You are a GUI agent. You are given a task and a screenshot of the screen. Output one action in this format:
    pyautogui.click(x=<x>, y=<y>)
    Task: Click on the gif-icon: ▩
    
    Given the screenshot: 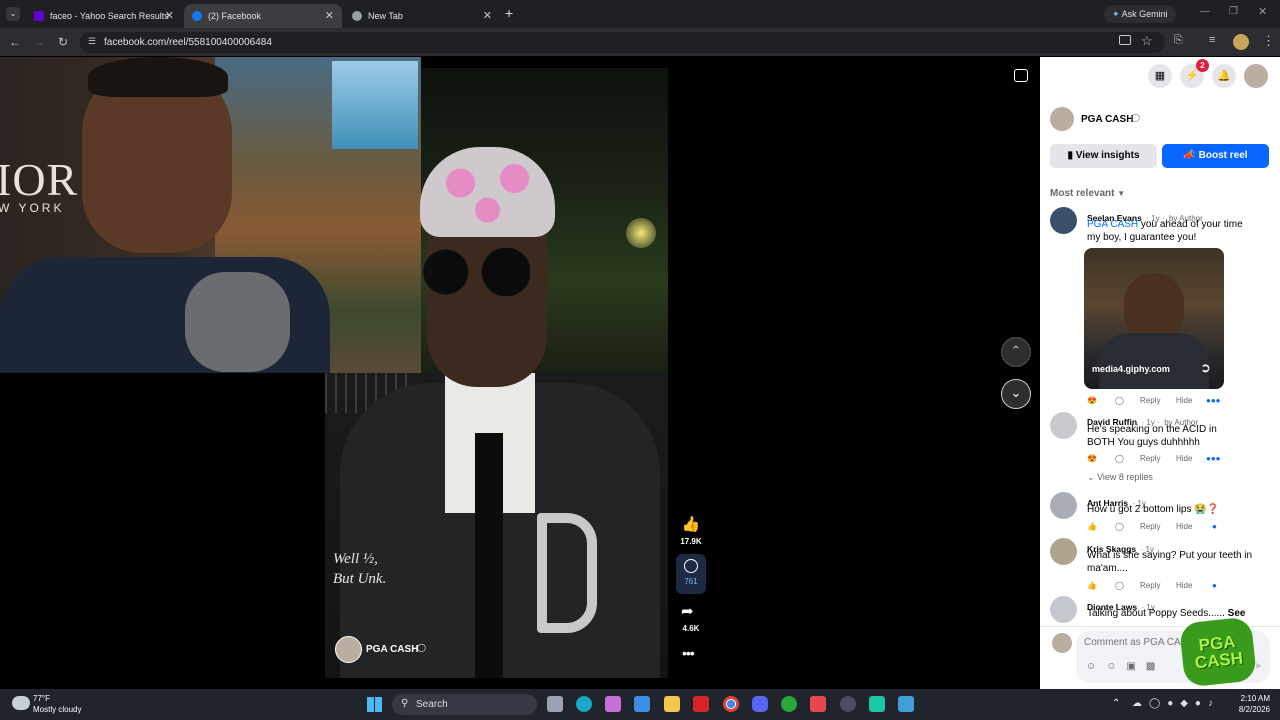 What is the action you would take?
    pyautogui.click(x=1155, y=666)
    